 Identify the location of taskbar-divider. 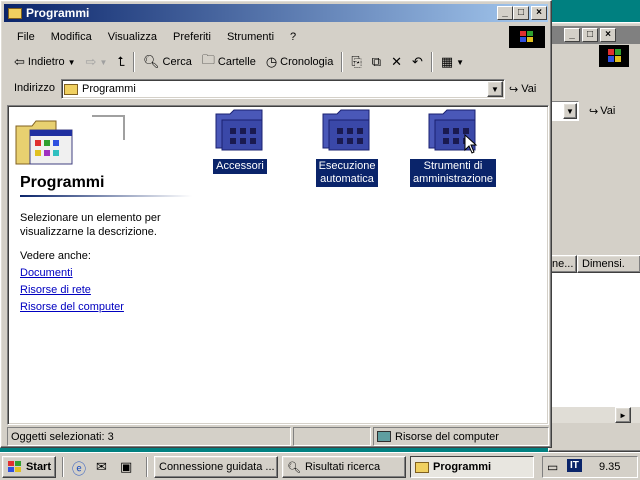
(147, 467).